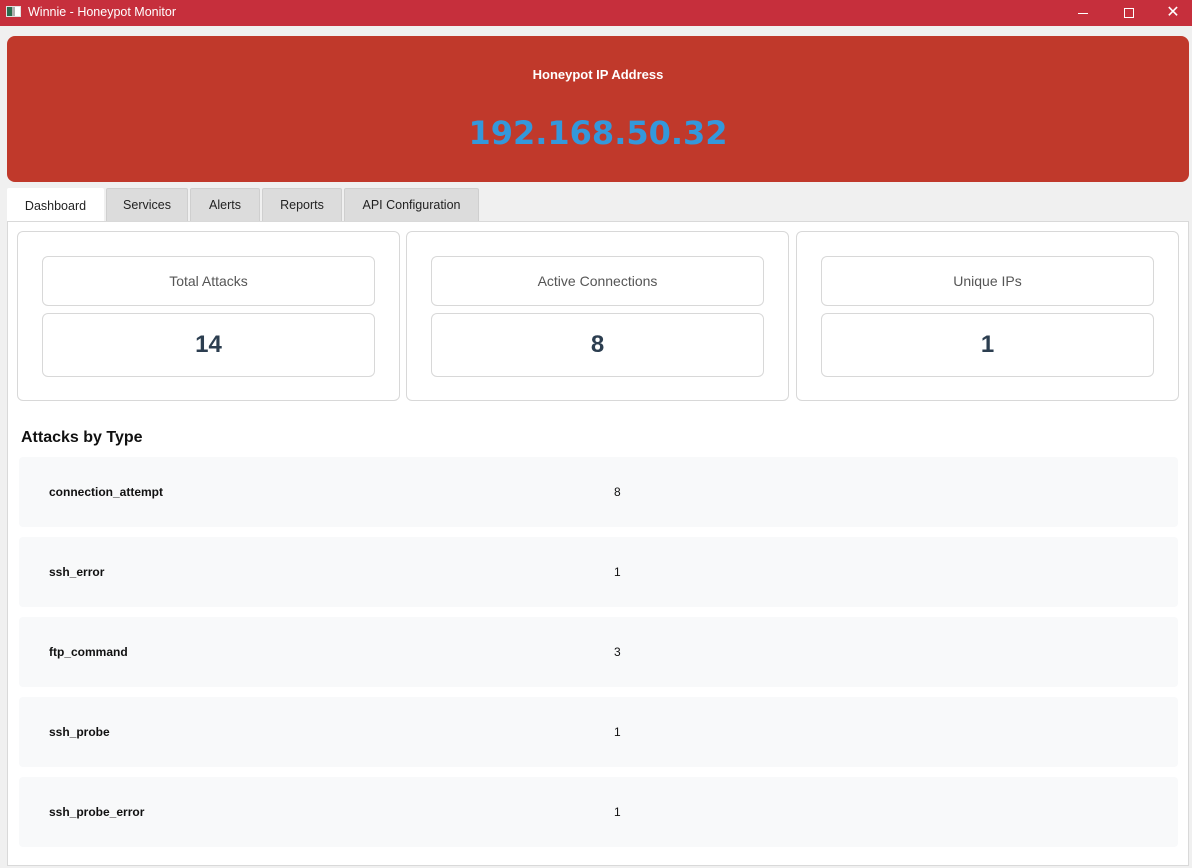  I want to click on minimize-icon, so click(1083, 13).